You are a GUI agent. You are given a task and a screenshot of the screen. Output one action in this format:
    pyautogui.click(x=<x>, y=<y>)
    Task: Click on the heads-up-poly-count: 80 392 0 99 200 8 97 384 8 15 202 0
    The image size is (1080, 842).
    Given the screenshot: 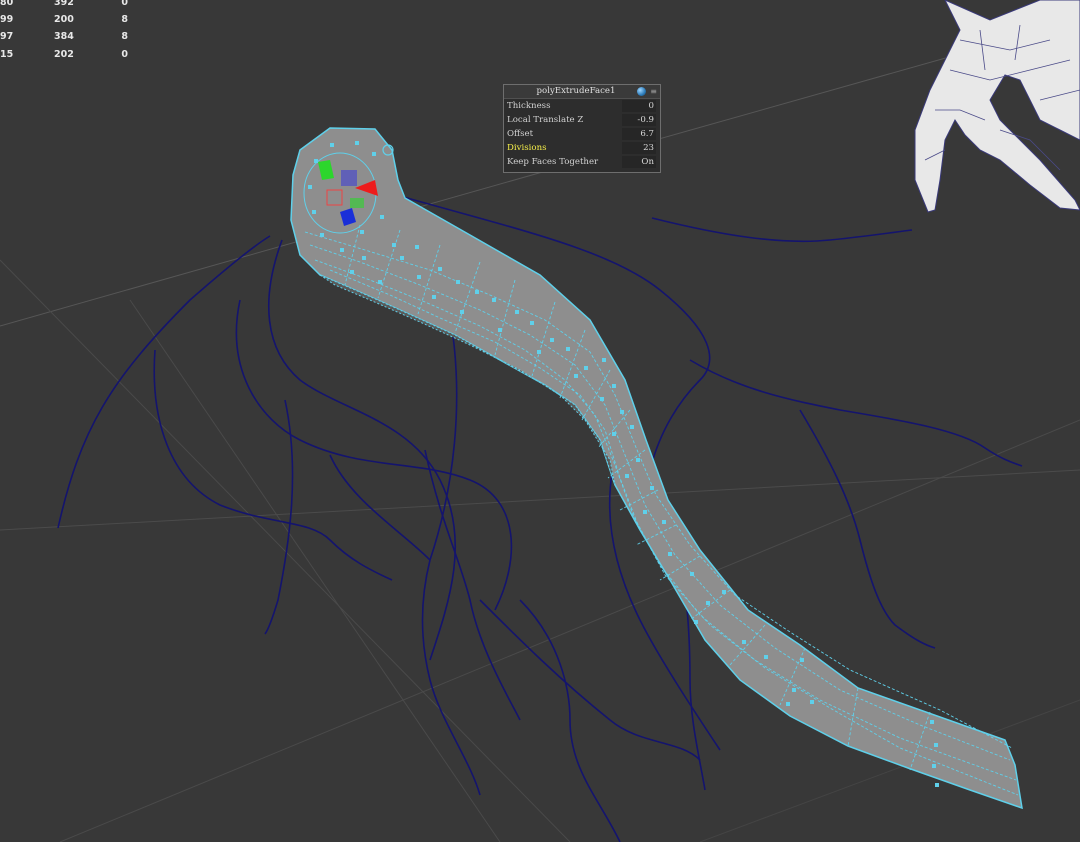 What is the action you would take?
    pyautogui.click(x=70, y=31)
    